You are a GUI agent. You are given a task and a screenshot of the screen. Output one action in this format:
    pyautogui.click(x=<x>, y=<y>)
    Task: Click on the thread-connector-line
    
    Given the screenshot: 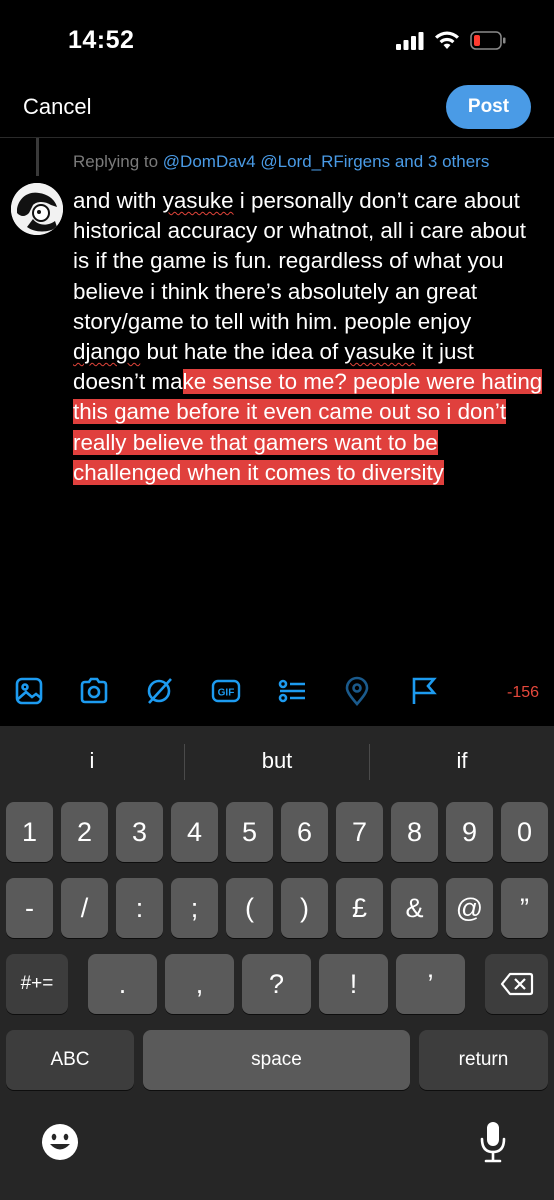 What is the action you would take?
    pyautogui.click(x=37, y=157)
    